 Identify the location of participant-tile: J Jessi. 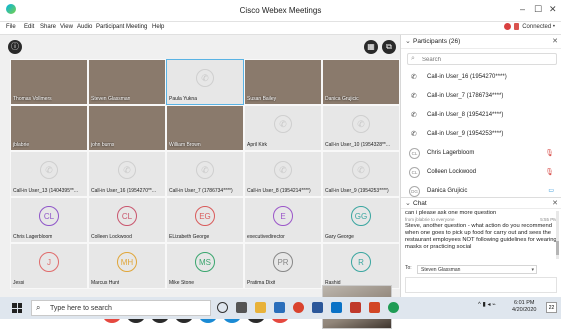
(49, 266).